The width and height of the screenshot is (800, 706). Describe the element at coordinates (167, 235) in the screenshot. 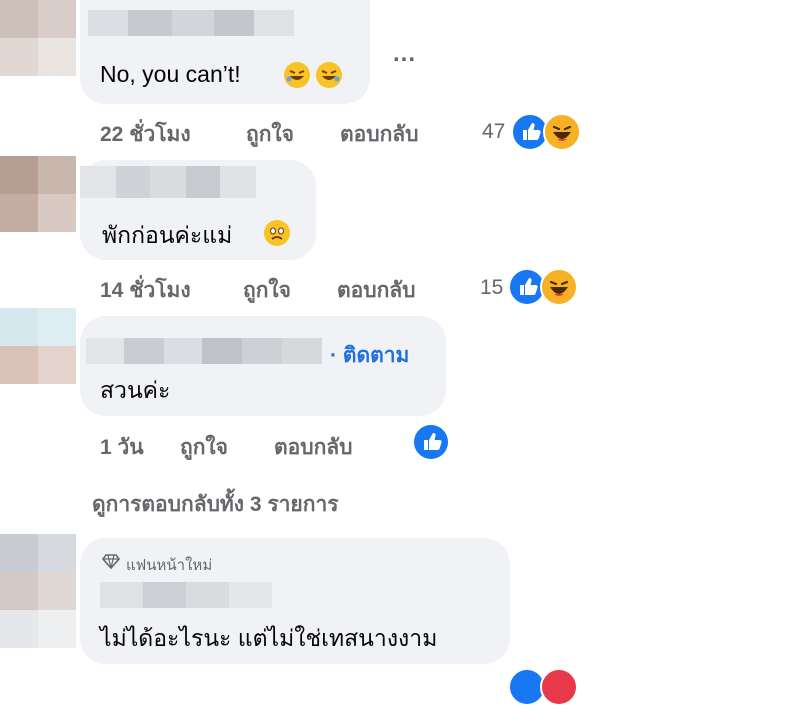

I see `comment-text: พักก่อนค่ะแม่` at that location.